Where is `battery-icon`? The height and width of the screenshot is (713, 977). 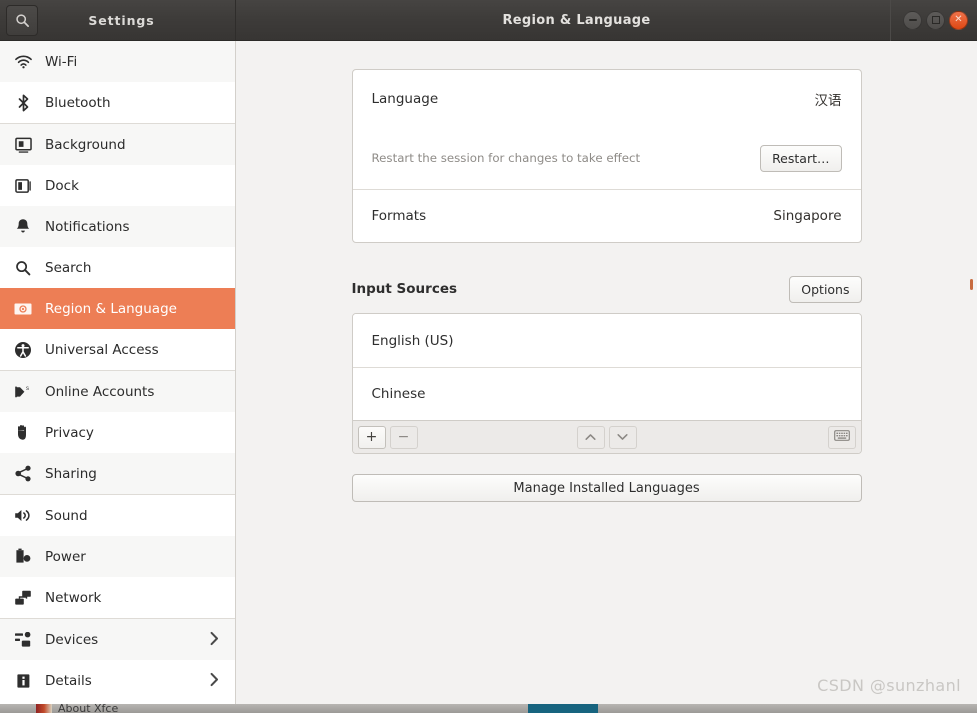
battery-icon is located at coordinates (23, 557).